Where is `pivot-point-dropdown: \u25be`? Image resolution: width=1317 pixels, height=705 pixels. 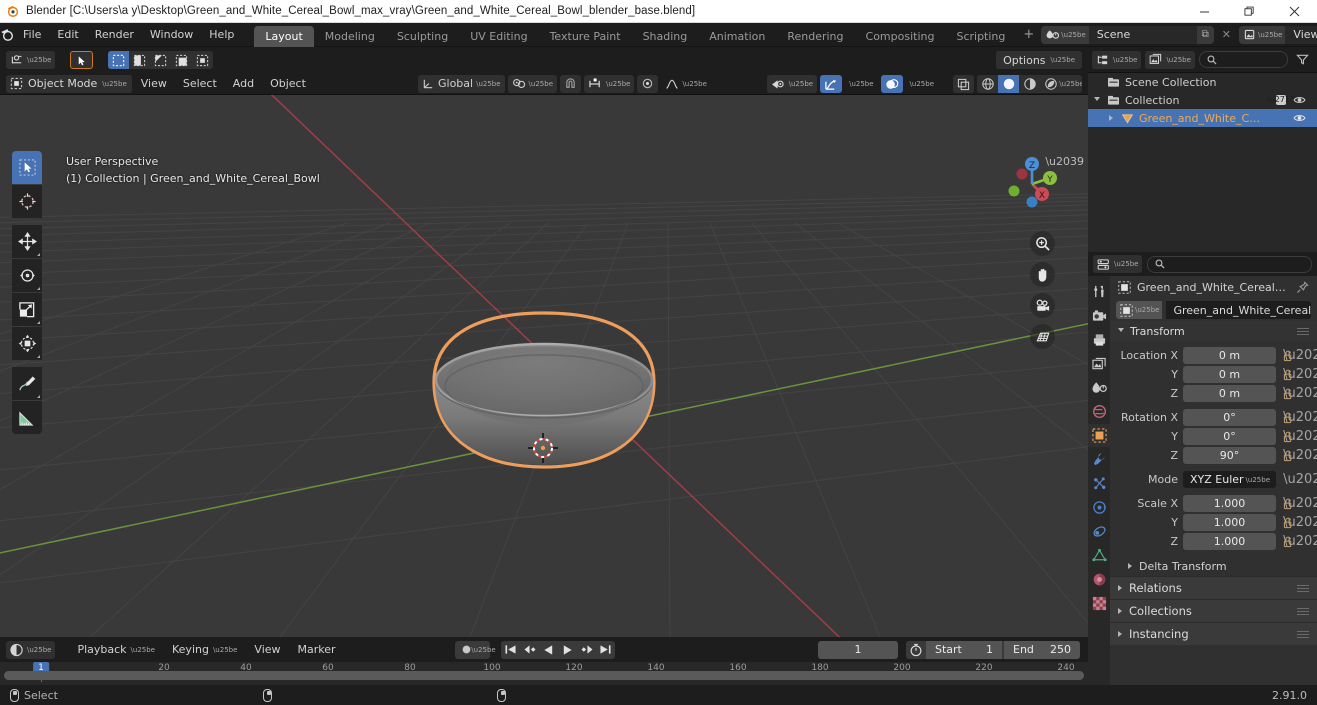
pivot-point-dropdown: \u25be is located at coordinates (532, 83).